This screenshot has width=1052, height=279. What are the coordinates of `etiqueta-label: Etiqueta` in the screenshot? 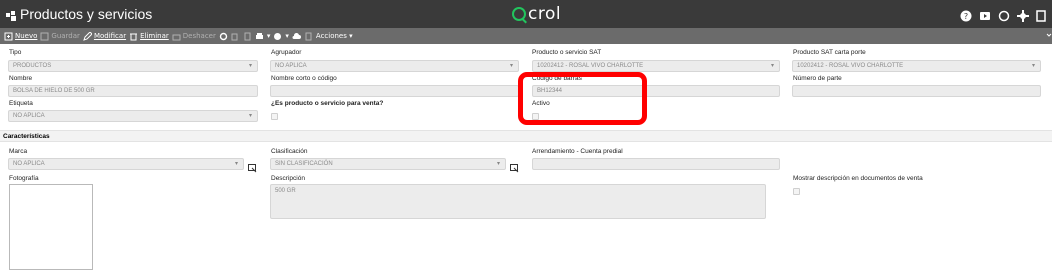 It's located at (21, 103).